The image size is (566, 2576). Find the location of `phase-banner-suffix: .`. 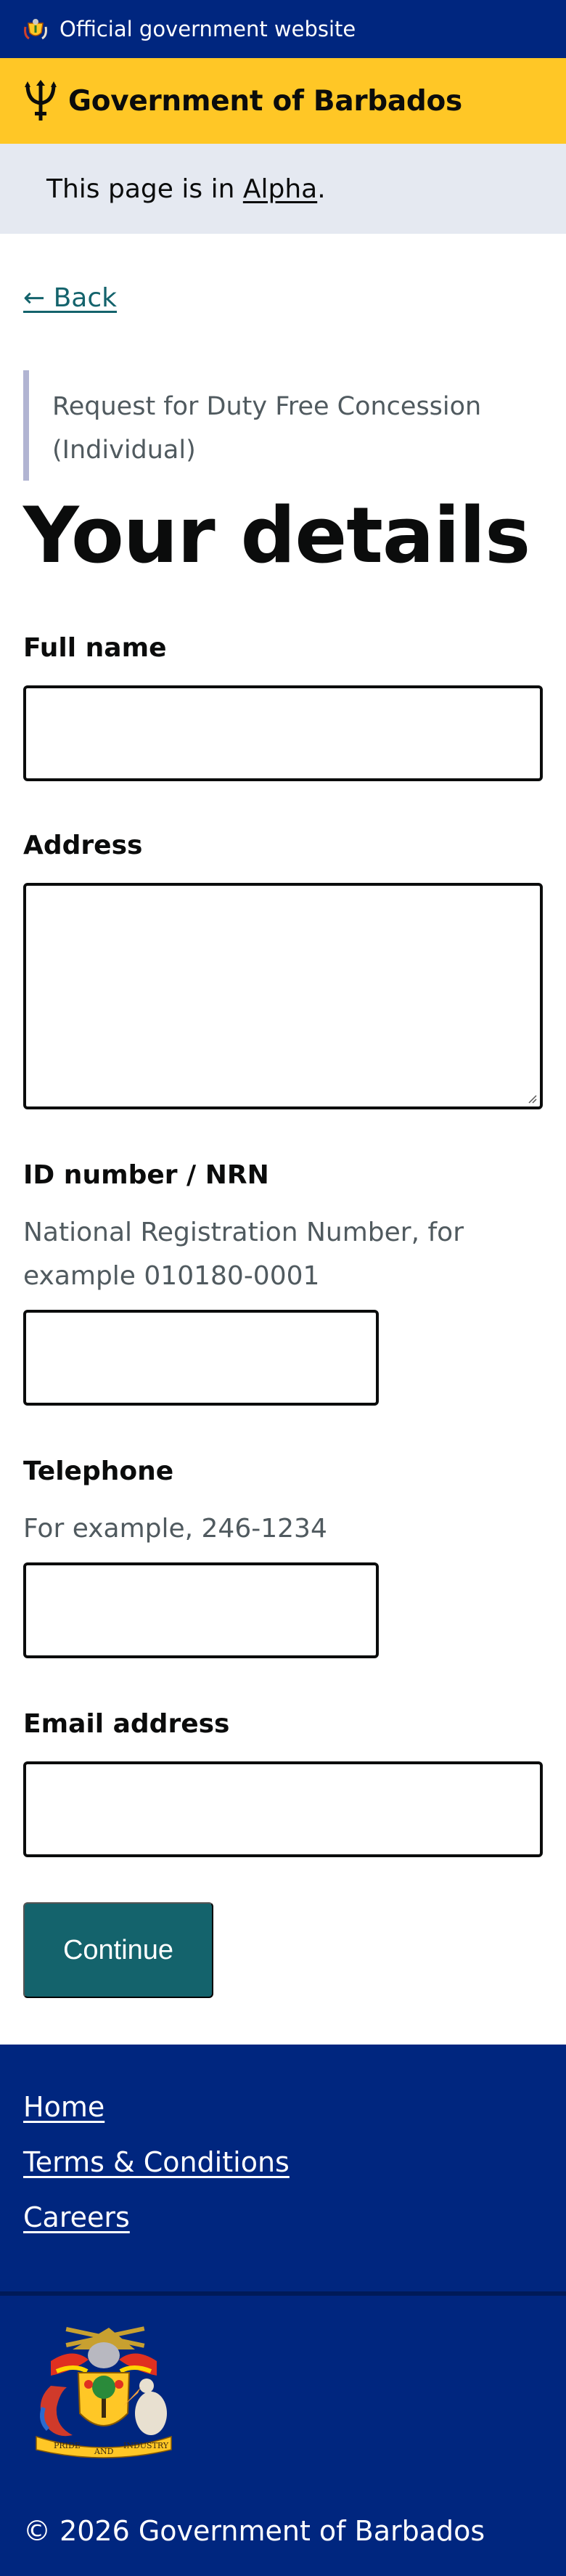

phase-banner-suffix: . is located at coordinates (321, 189).